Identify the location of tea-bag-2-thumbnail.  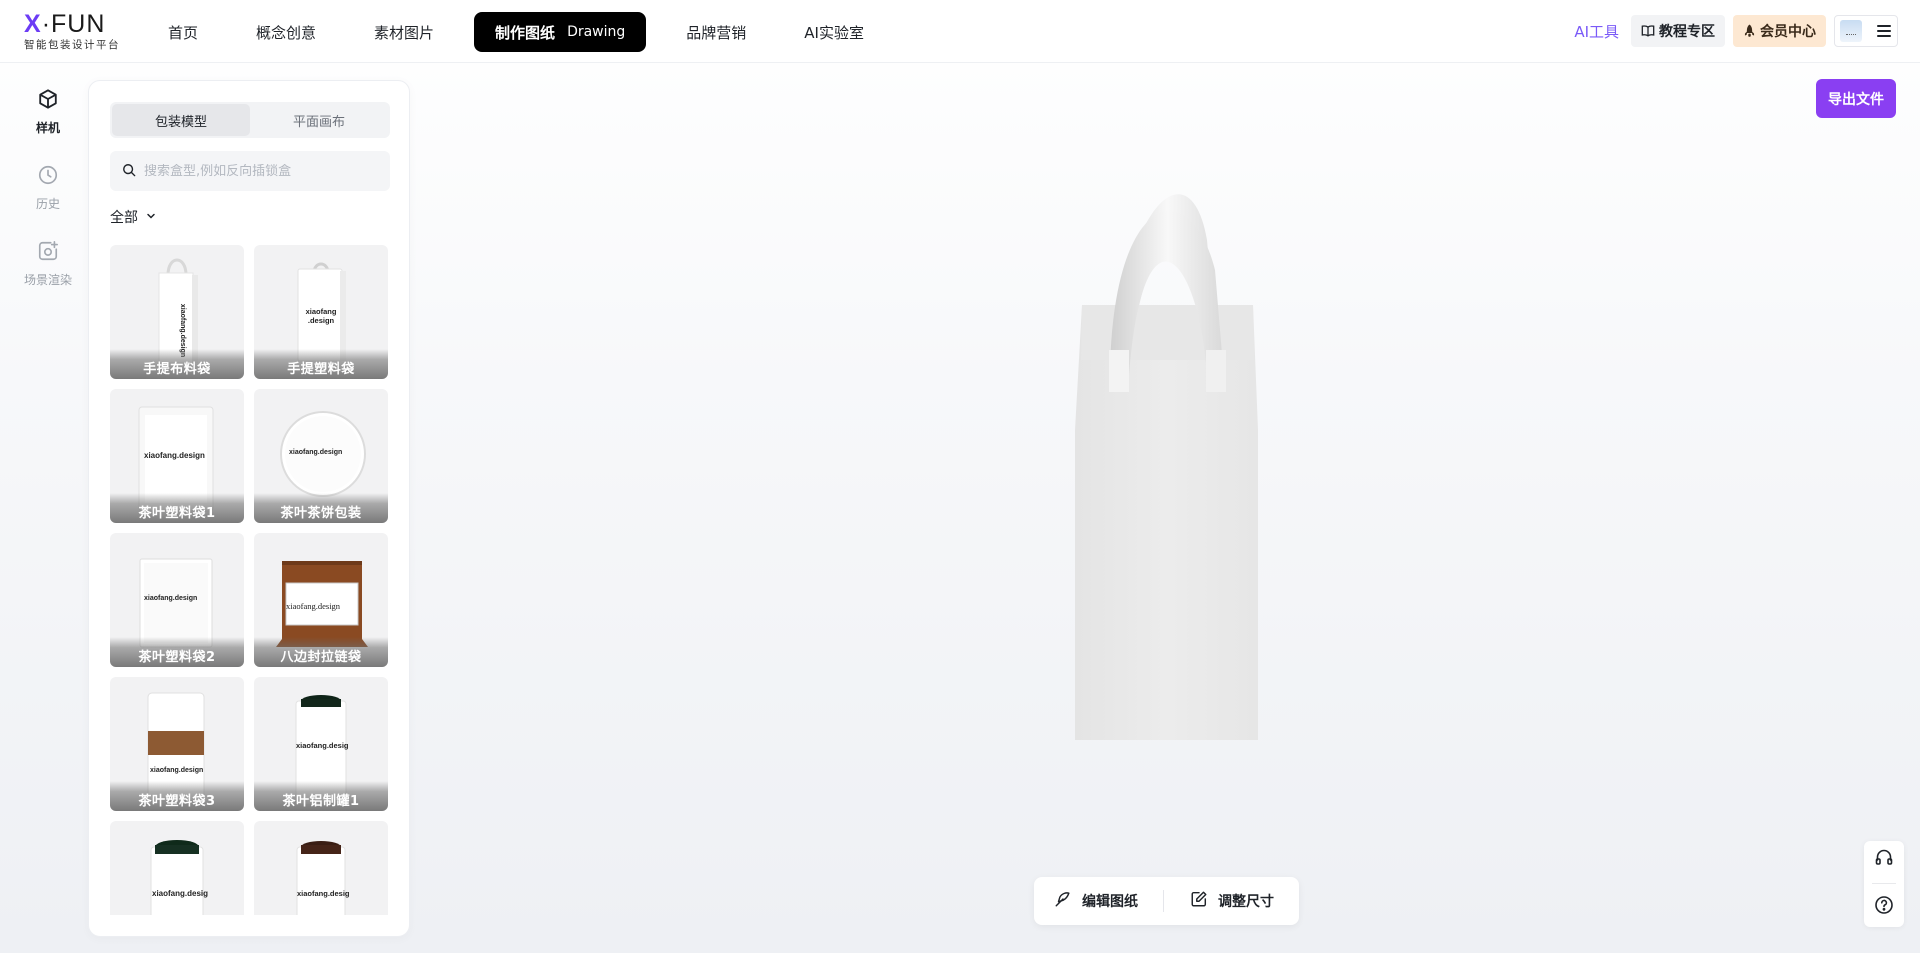
(176, 603).